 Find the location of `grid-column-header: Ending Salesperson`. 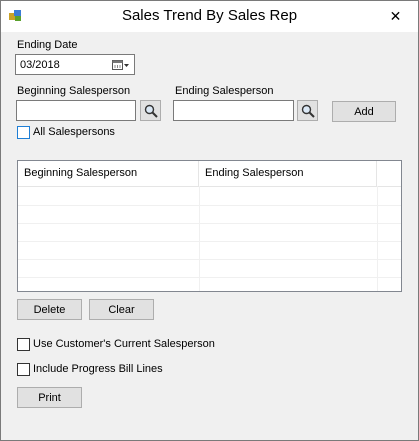

grid-column-header: Ending Salesperson is located at coordinates (288, 173).